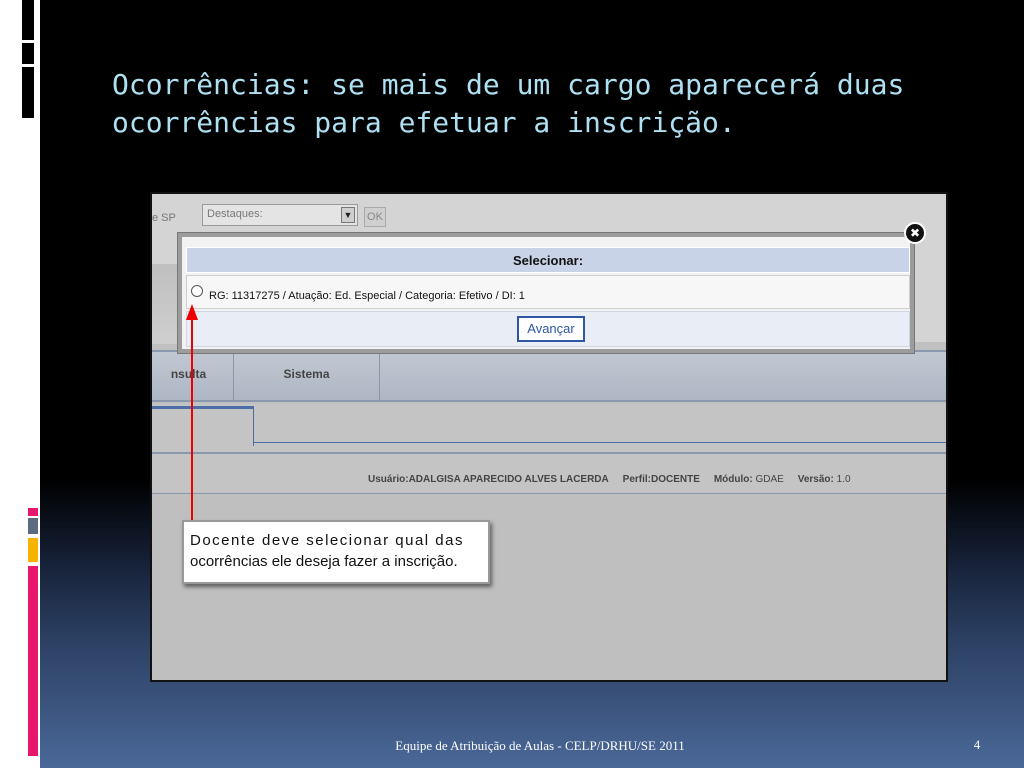  Describe the element at coordinates (548, 260) in the screenshot. I see `dialog-header: Selecionar:` at that location.